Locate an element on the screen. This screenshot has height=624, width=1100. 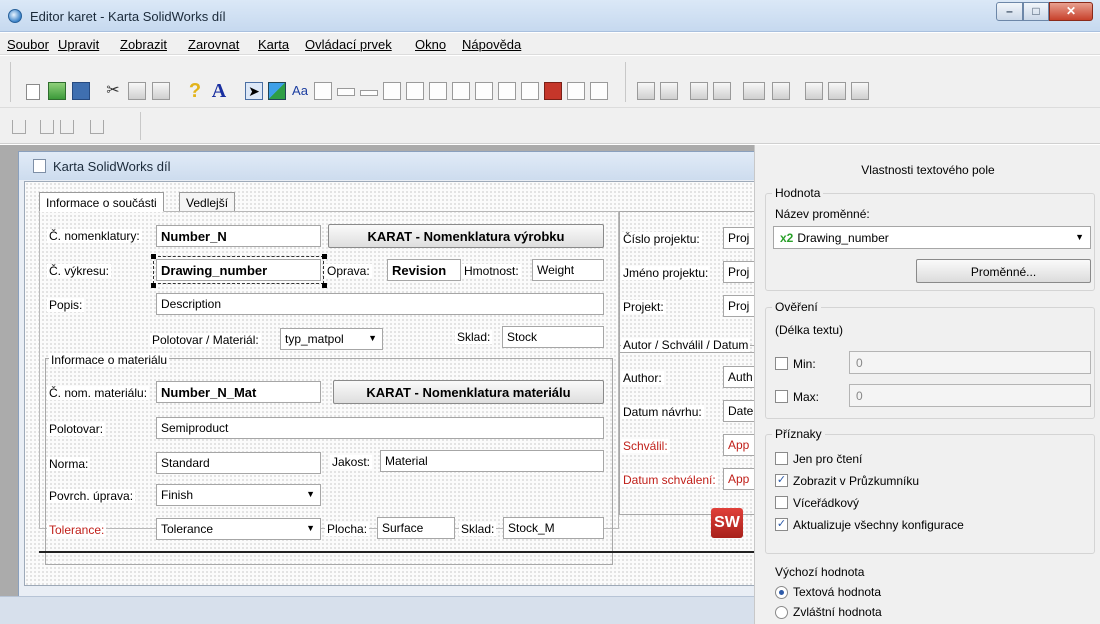
textova-hodnota-radio is located at coordinates (781, 592).